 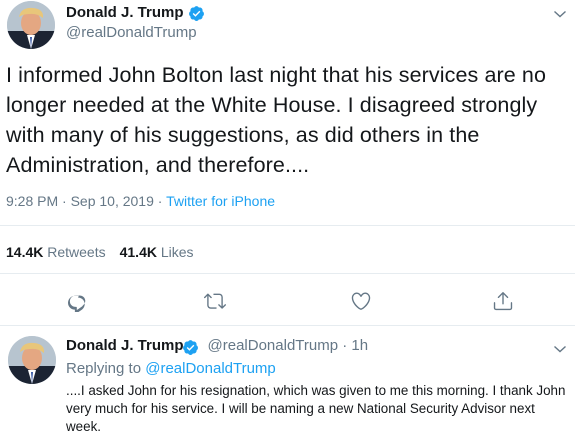 I want to click on share-icon, so click(x=503, y=301).